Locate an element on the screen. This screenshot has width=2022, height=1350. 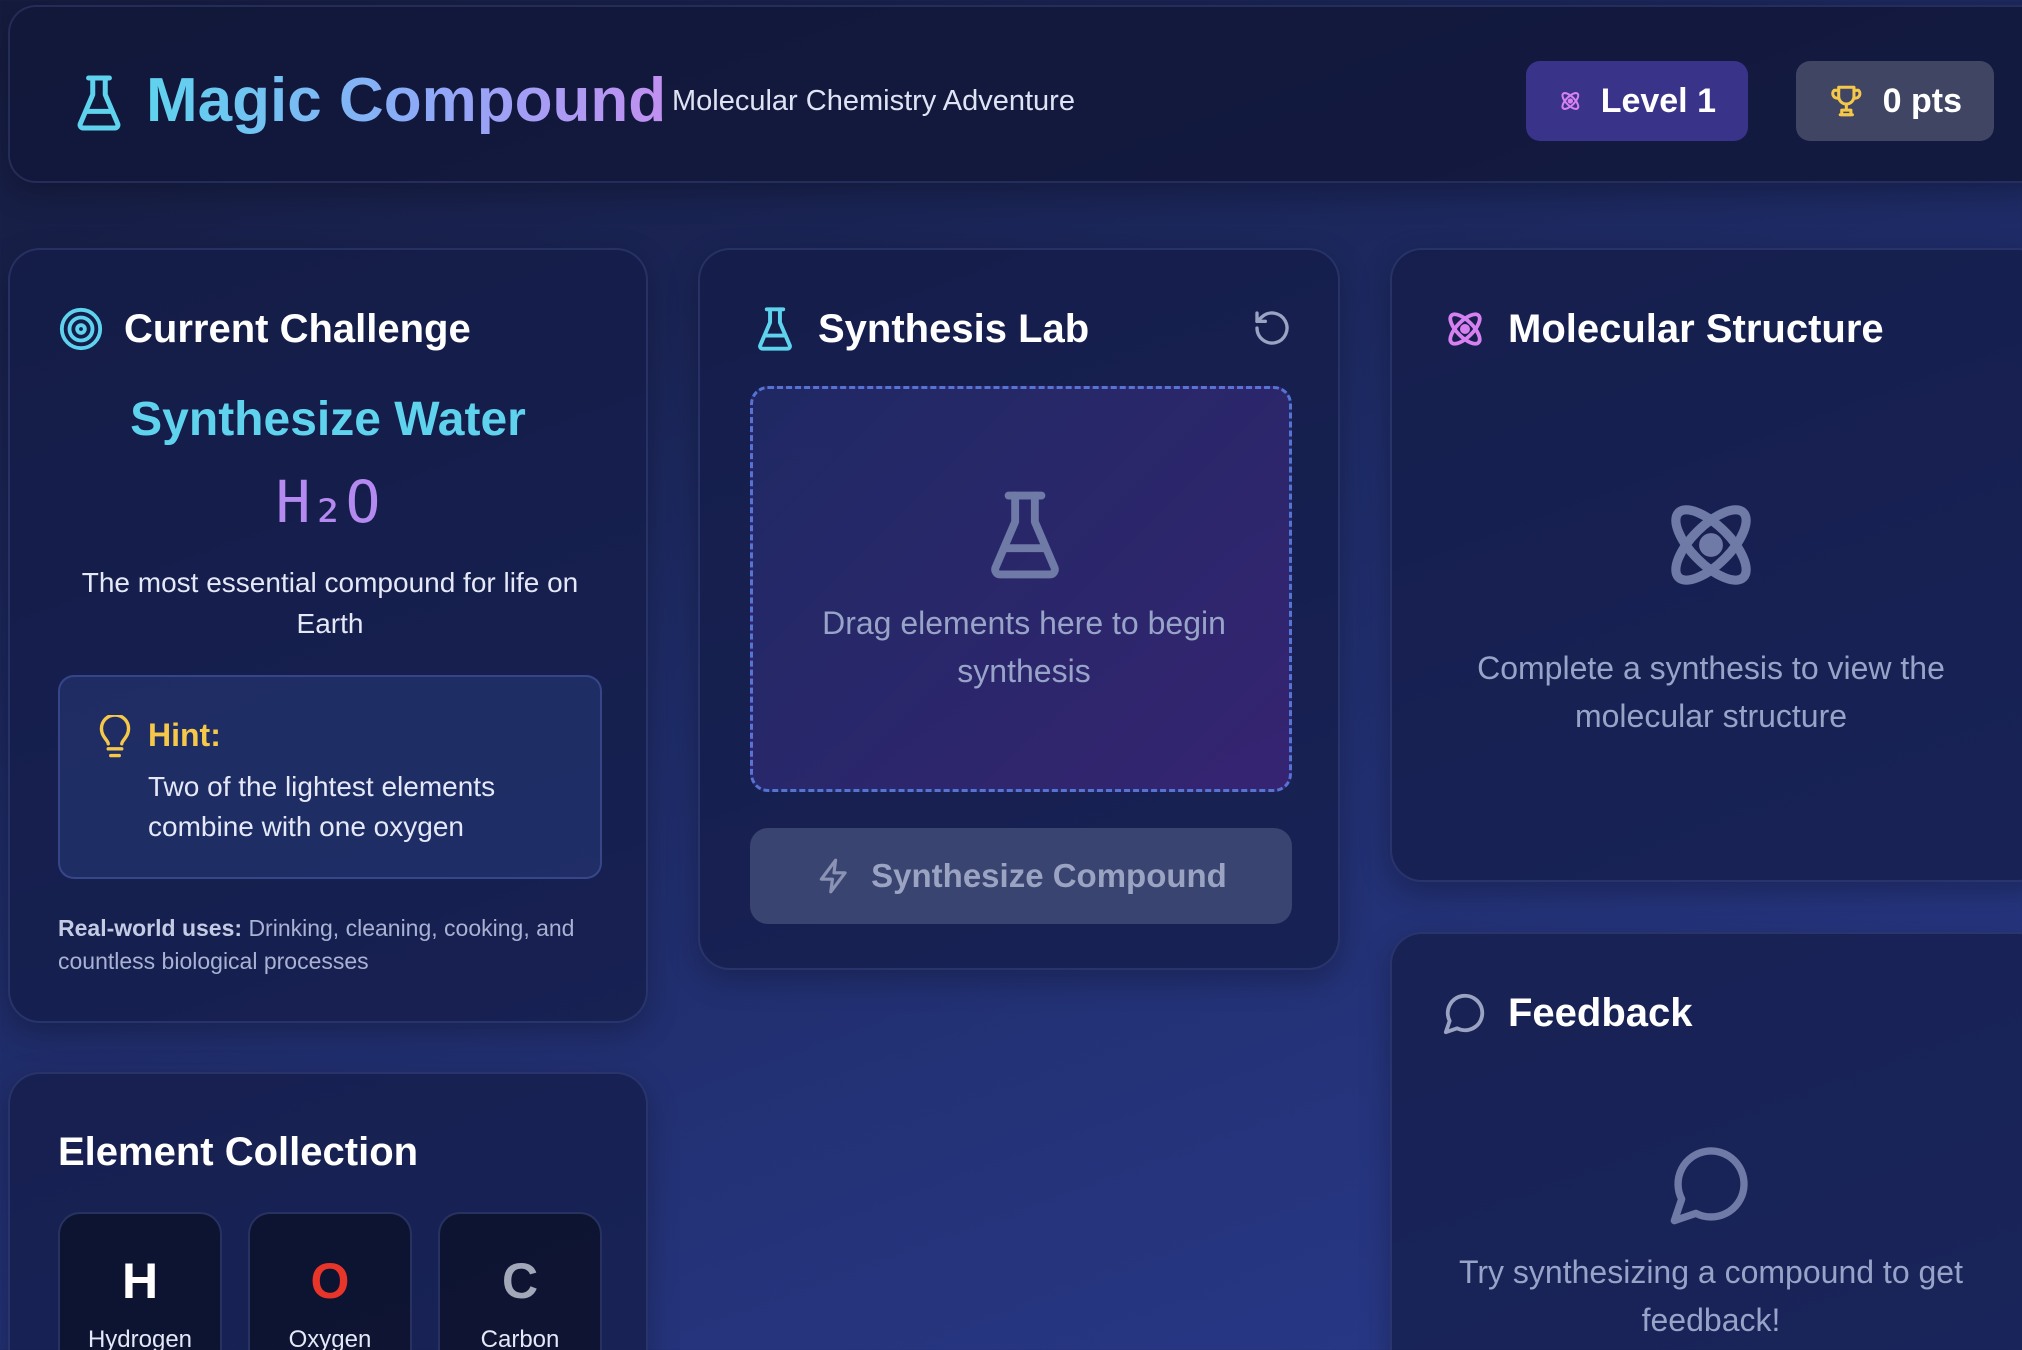
synthesize-button: Synthesize Compound is located at coordinates (1021, 876).